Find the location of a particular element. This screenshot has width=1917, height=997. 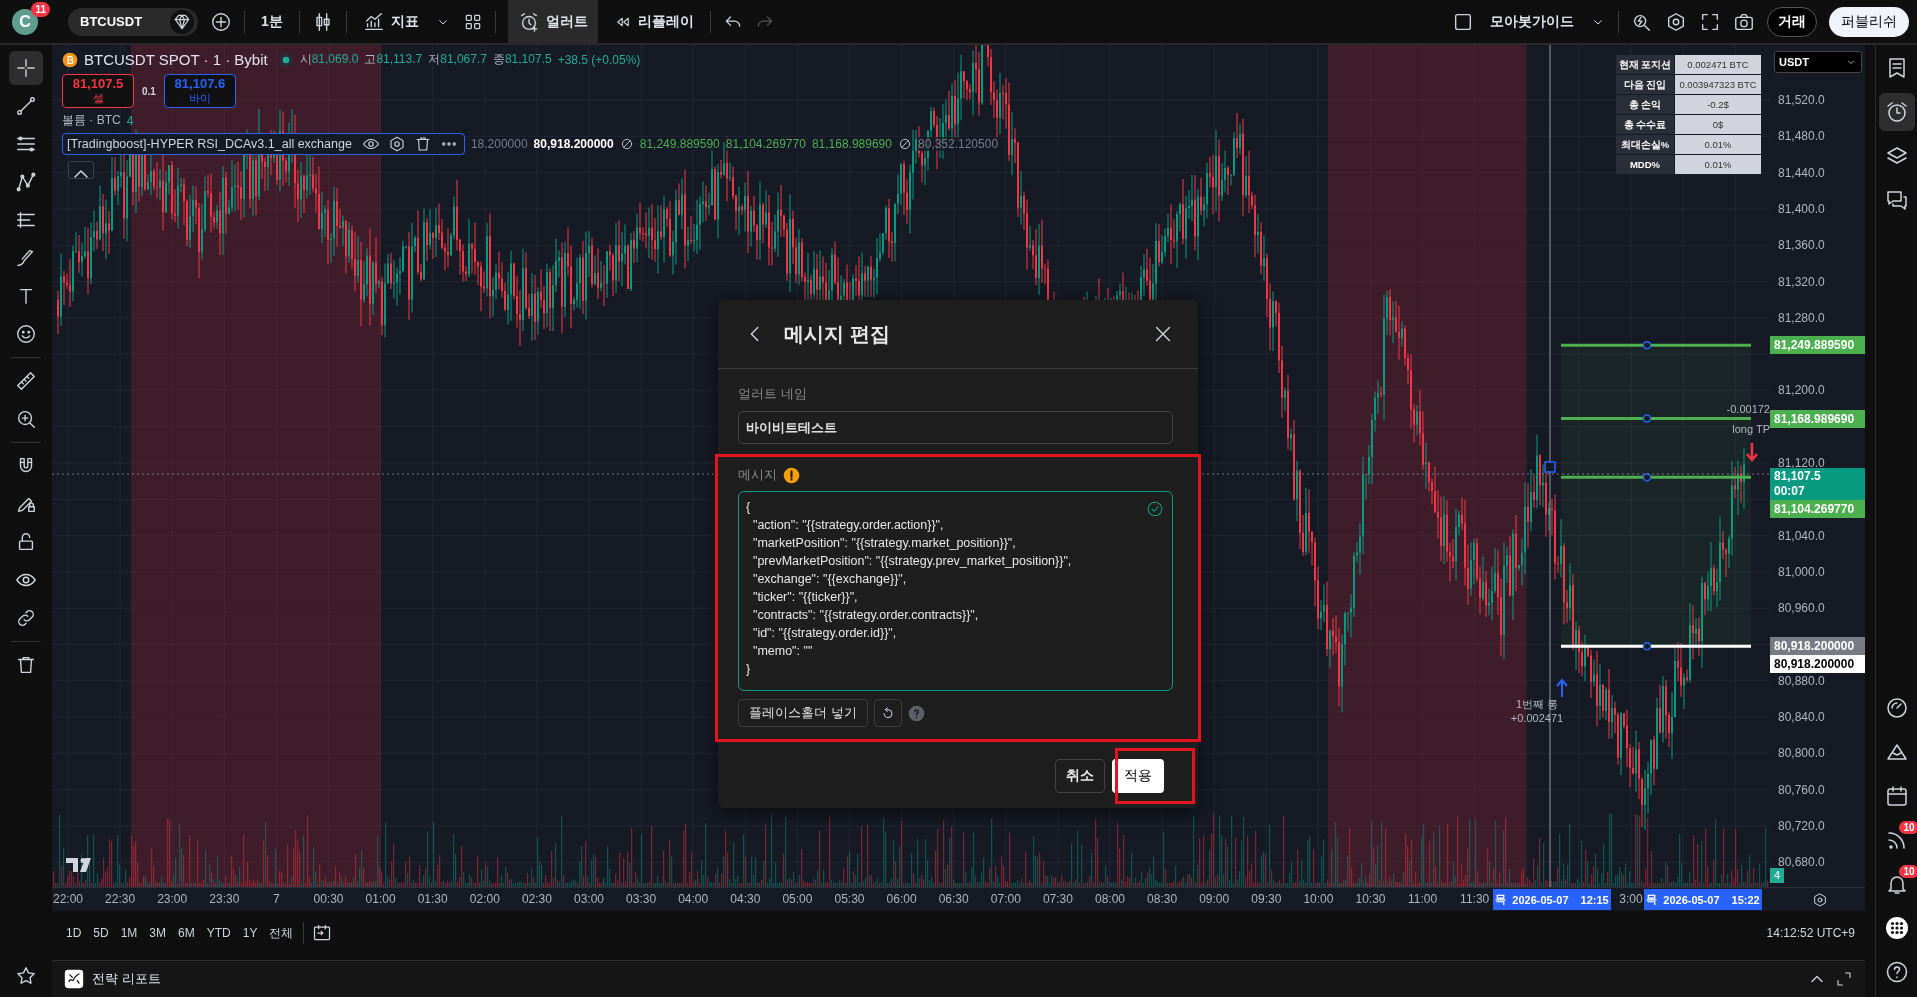

time-tick: 03:30 is located at coordinates (641, 899).